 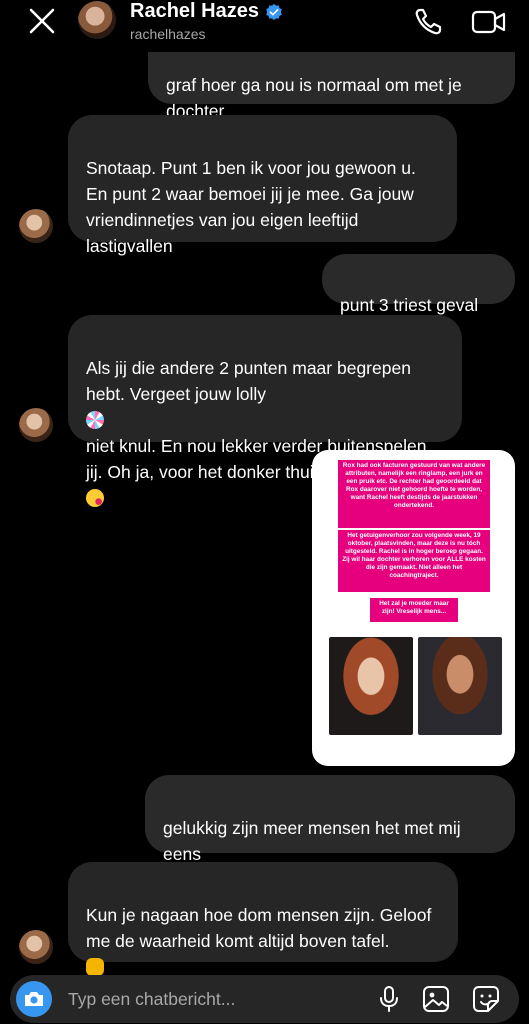 I want to click on sticker-icon, so click(x=486, y=999).